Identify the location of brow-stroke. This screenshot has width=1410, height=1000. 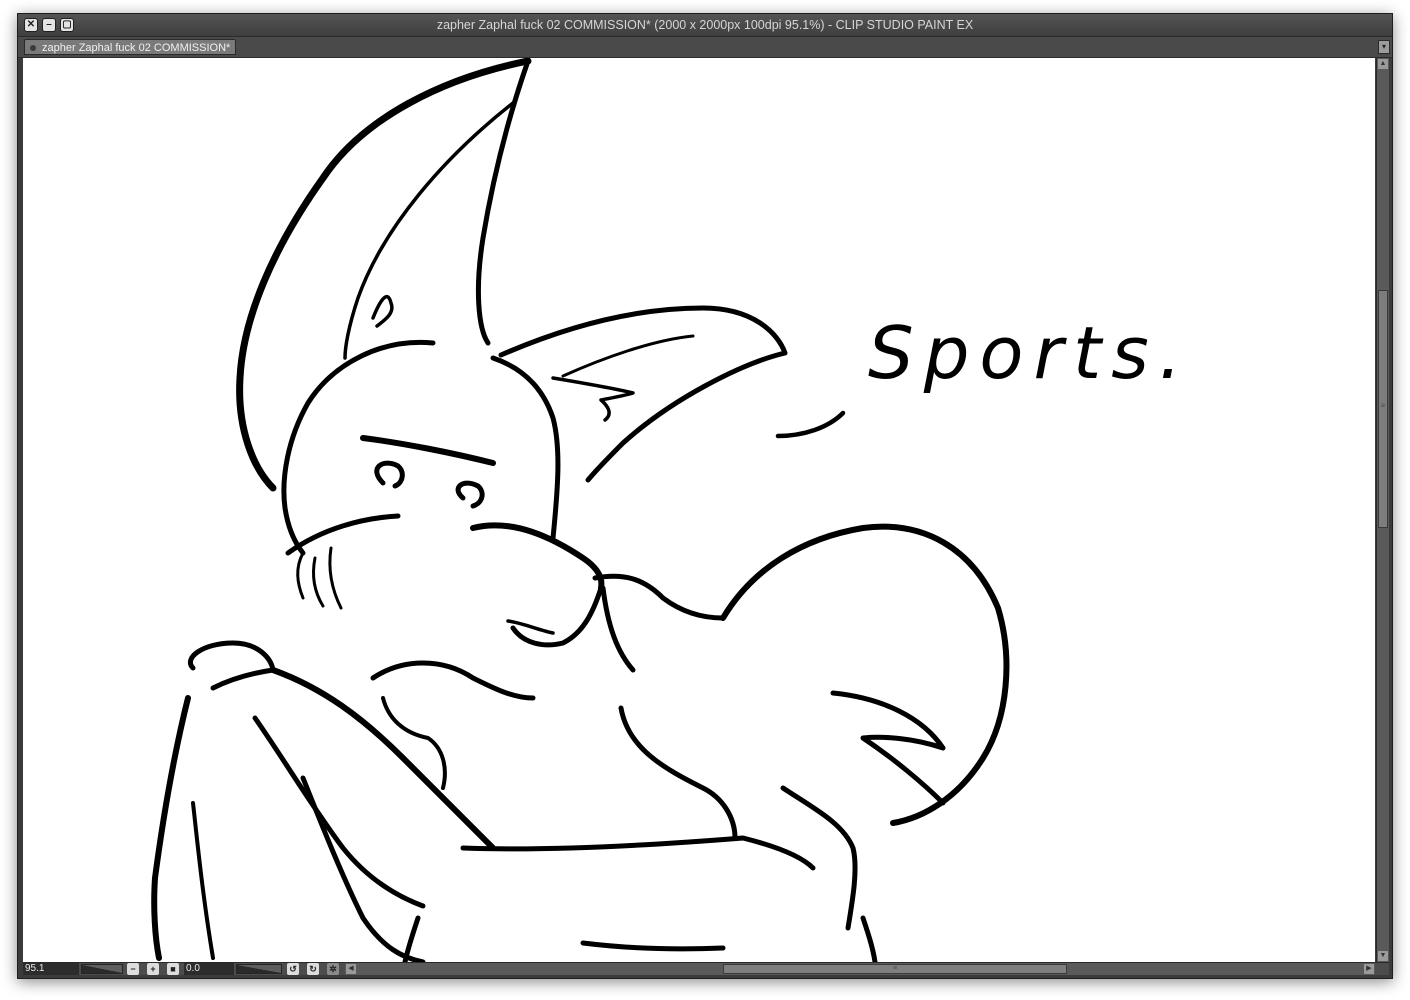
(428, 450).